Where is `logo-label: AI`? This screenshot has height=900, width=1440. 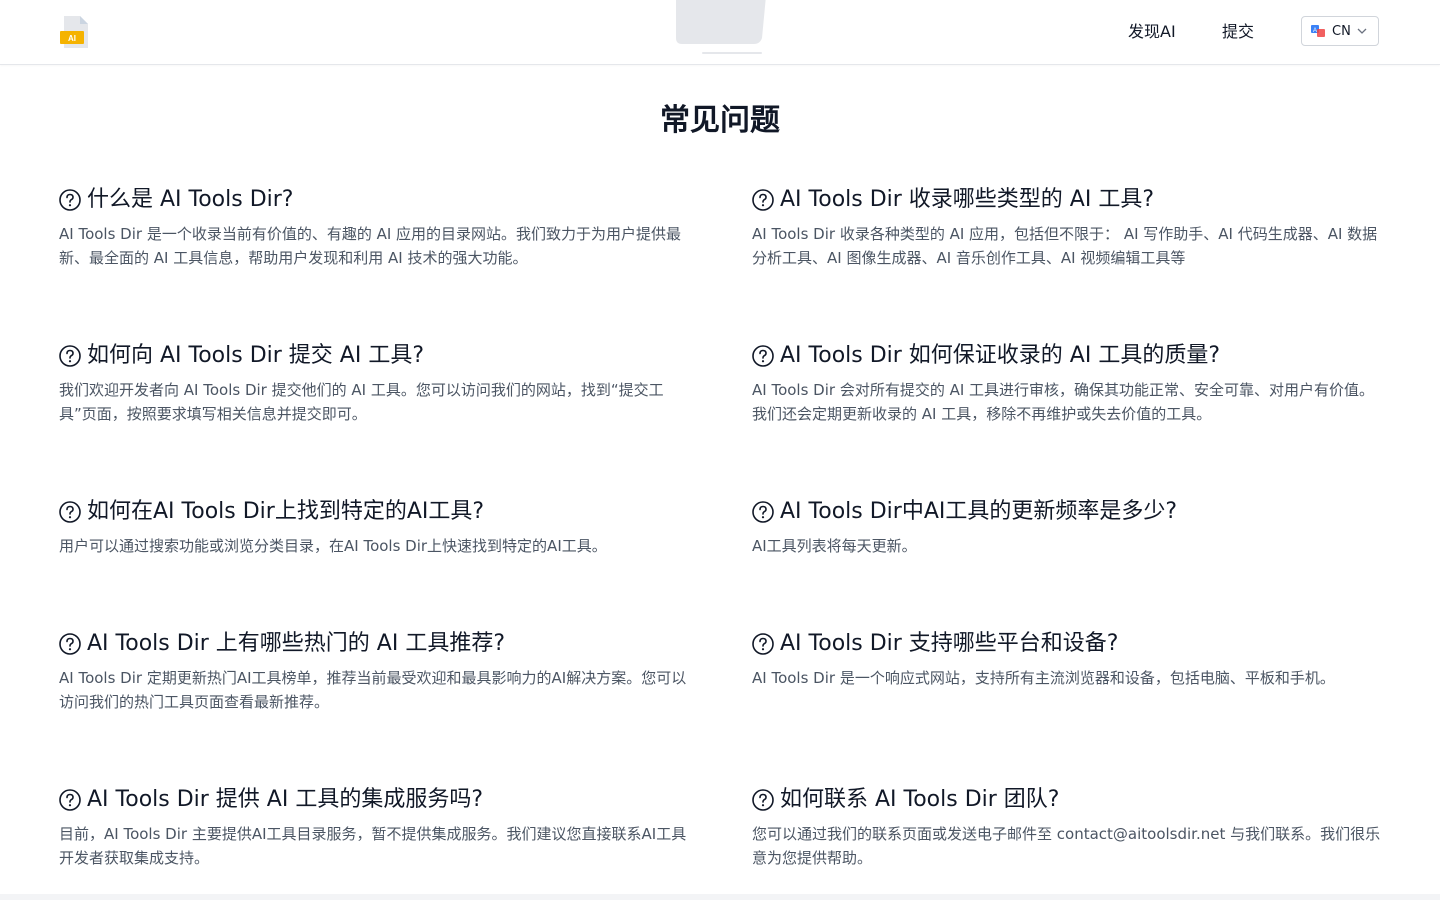
logo-label: AI is located at coordinates (72, 38).